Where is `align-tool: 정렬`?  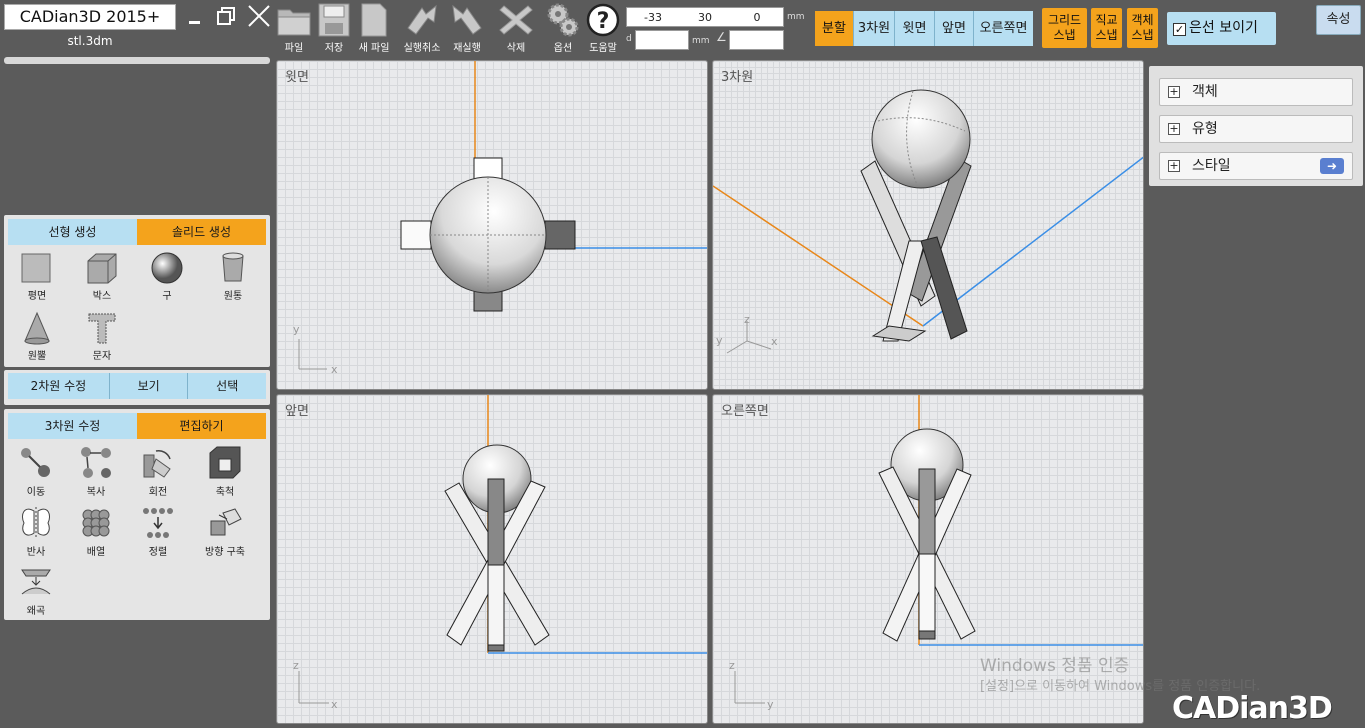
align-tool: 정렬 is located at coordinates (158, 531).